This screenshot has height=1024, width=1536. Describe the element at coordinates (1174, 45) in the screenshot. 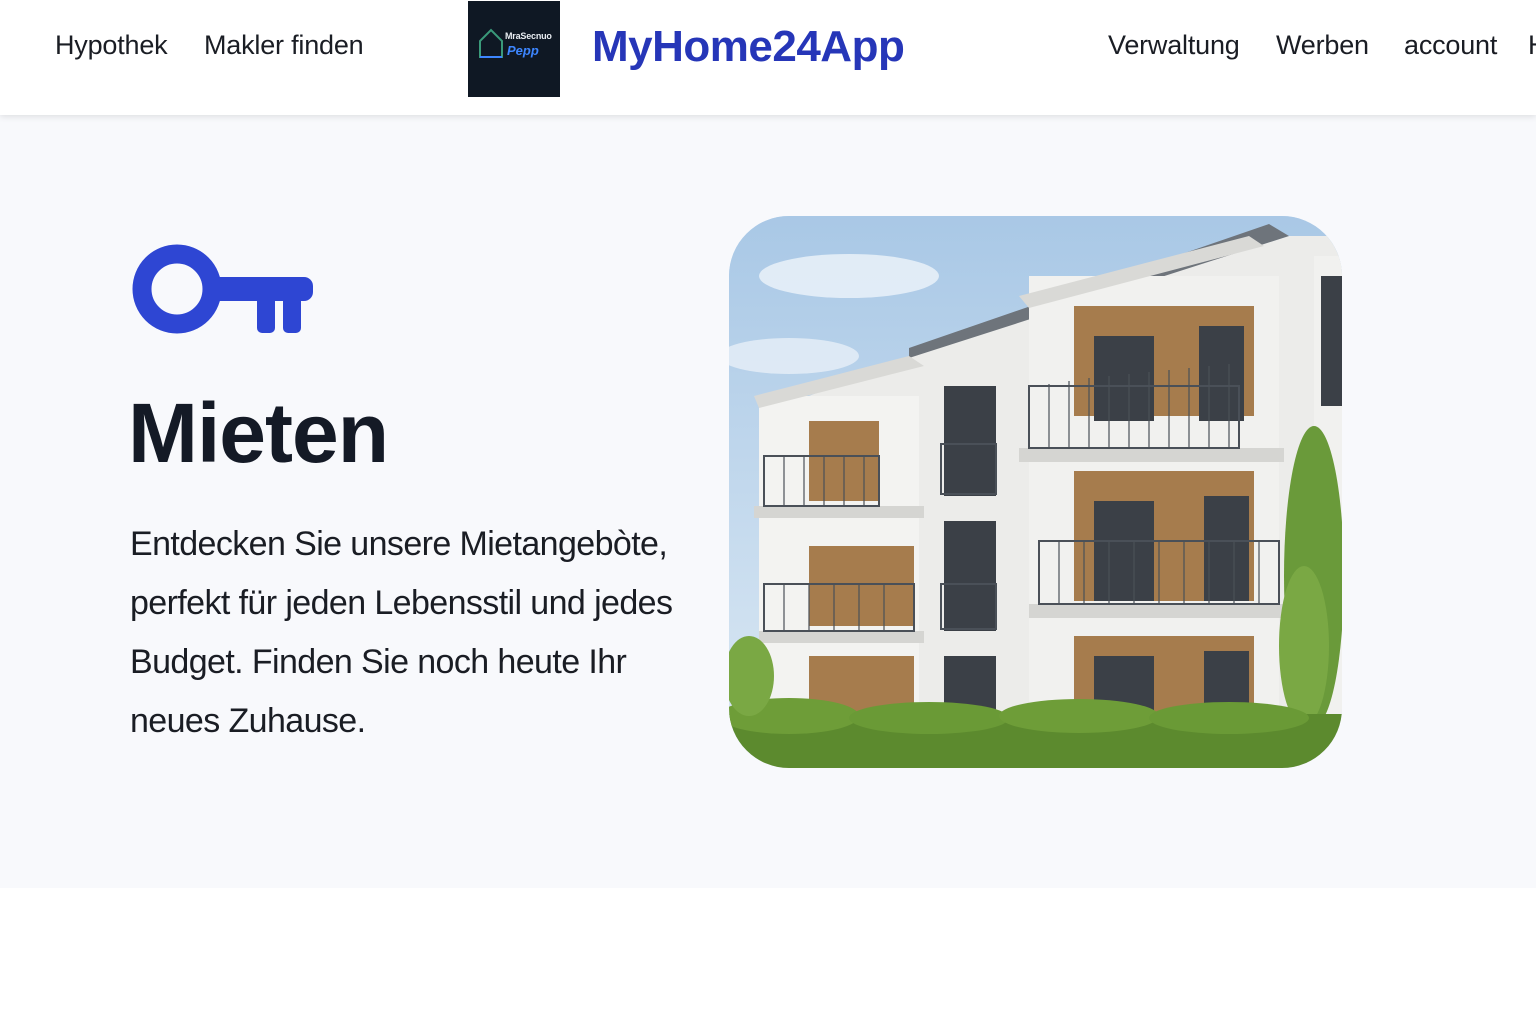

I see `nav-link-verwaltung: Verwaltung` at that location.